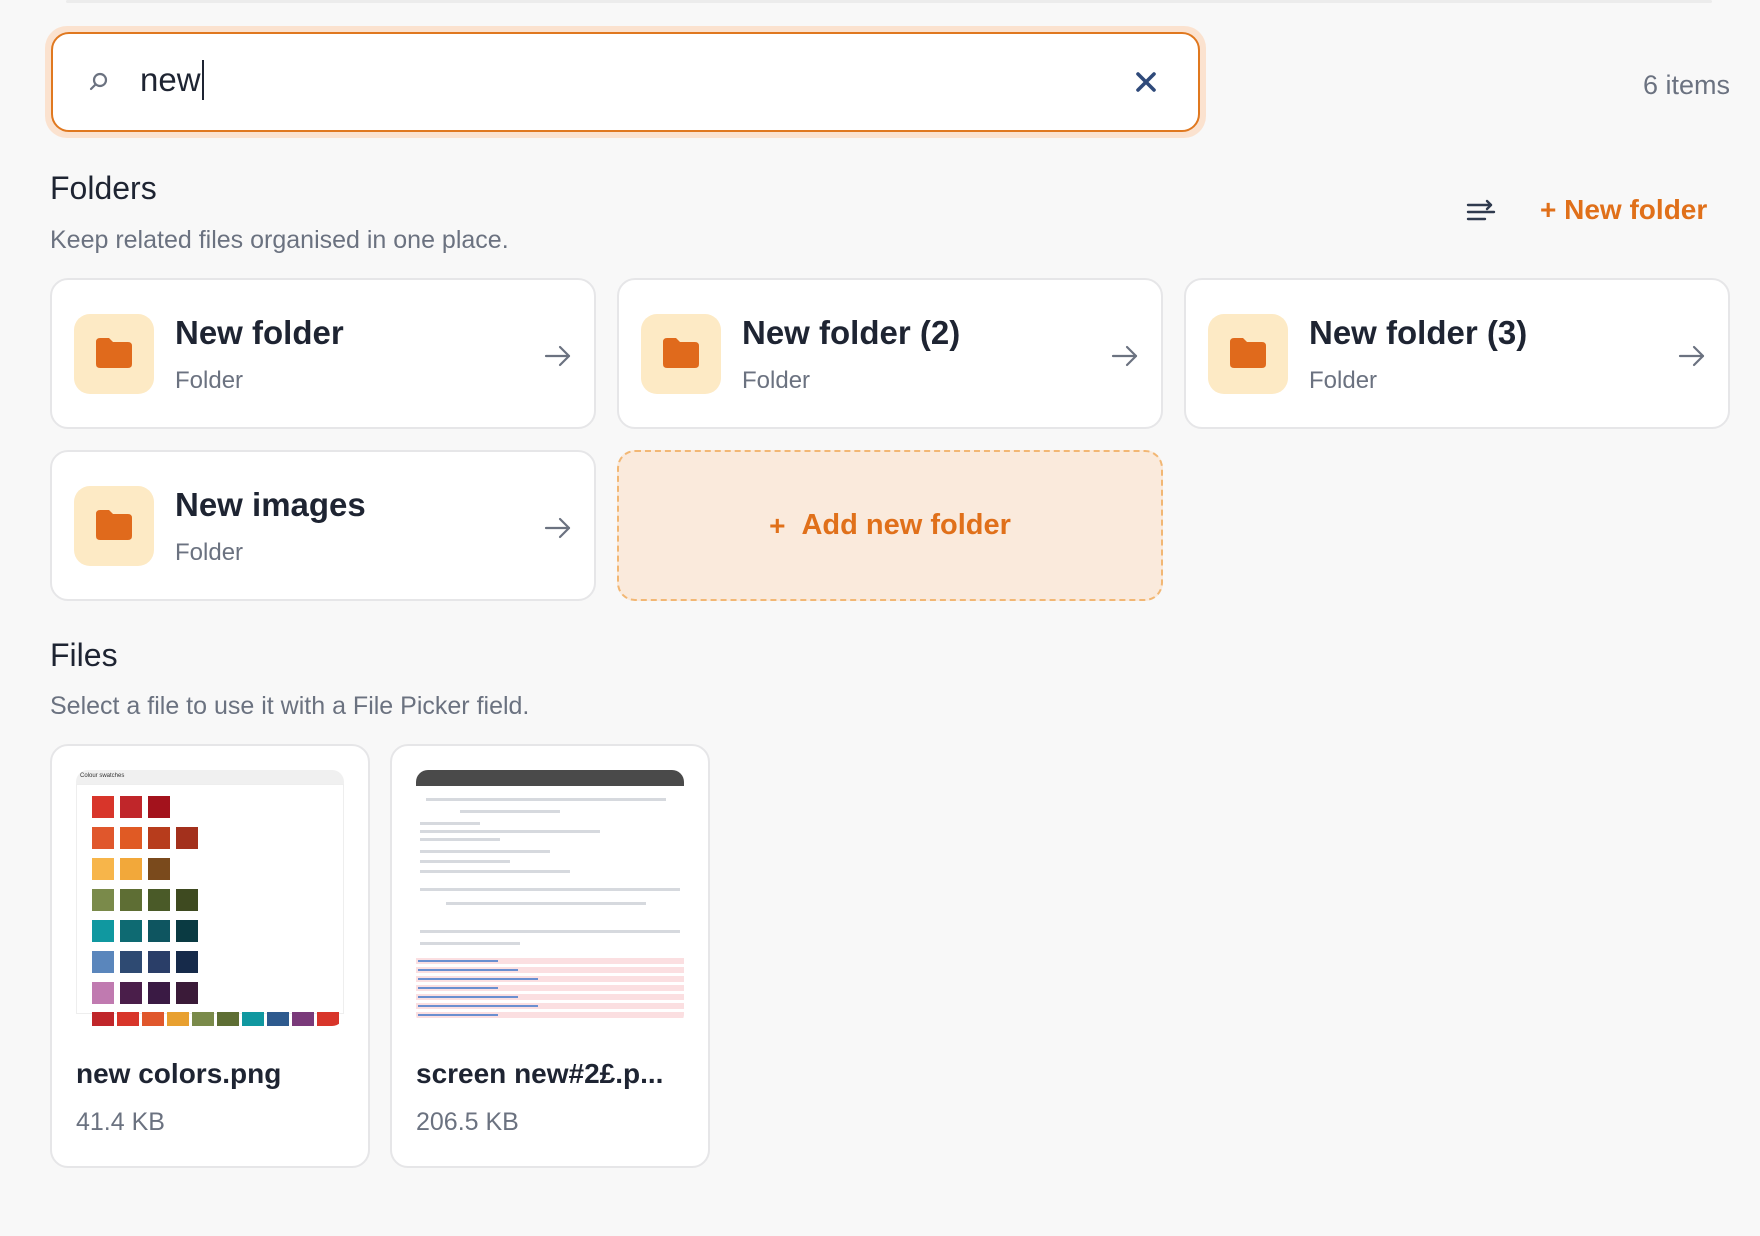  Describe the element at coordinates (906, 525) in the screenshot. I see `add-new-folder-label: Add new folder` at that location.